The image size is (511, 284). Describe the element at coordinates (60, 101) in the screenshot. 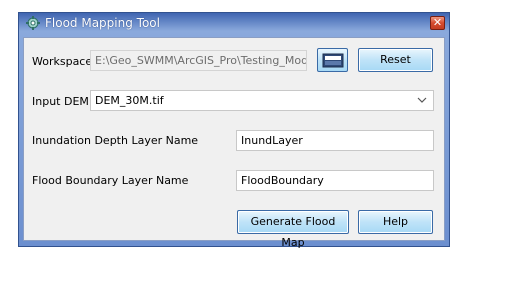

I see `input-dem-label: Input DEM` at that location.